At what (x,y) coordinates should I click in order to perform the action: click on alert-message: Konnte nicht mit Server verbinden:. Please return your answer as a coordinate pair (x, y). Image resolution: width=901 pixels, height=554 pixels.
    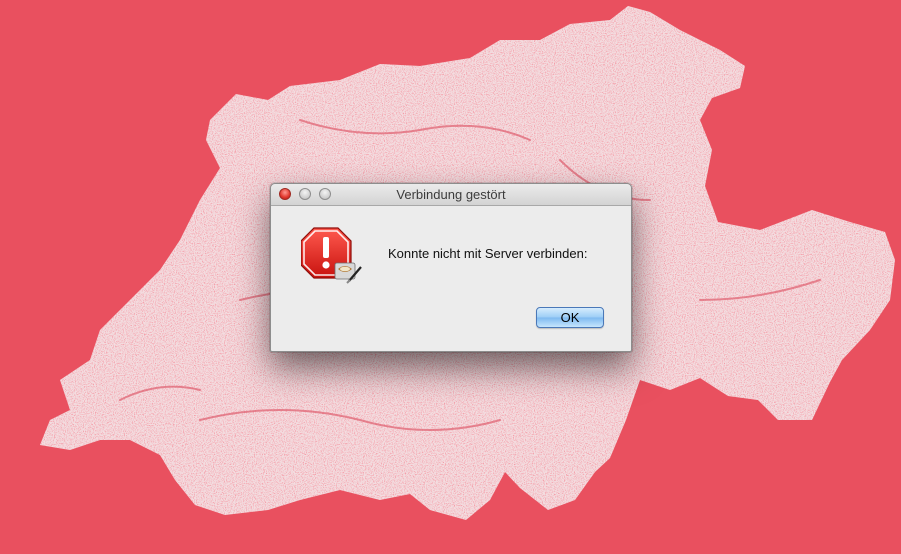
    Looking at the image, I should click on (488, 253).